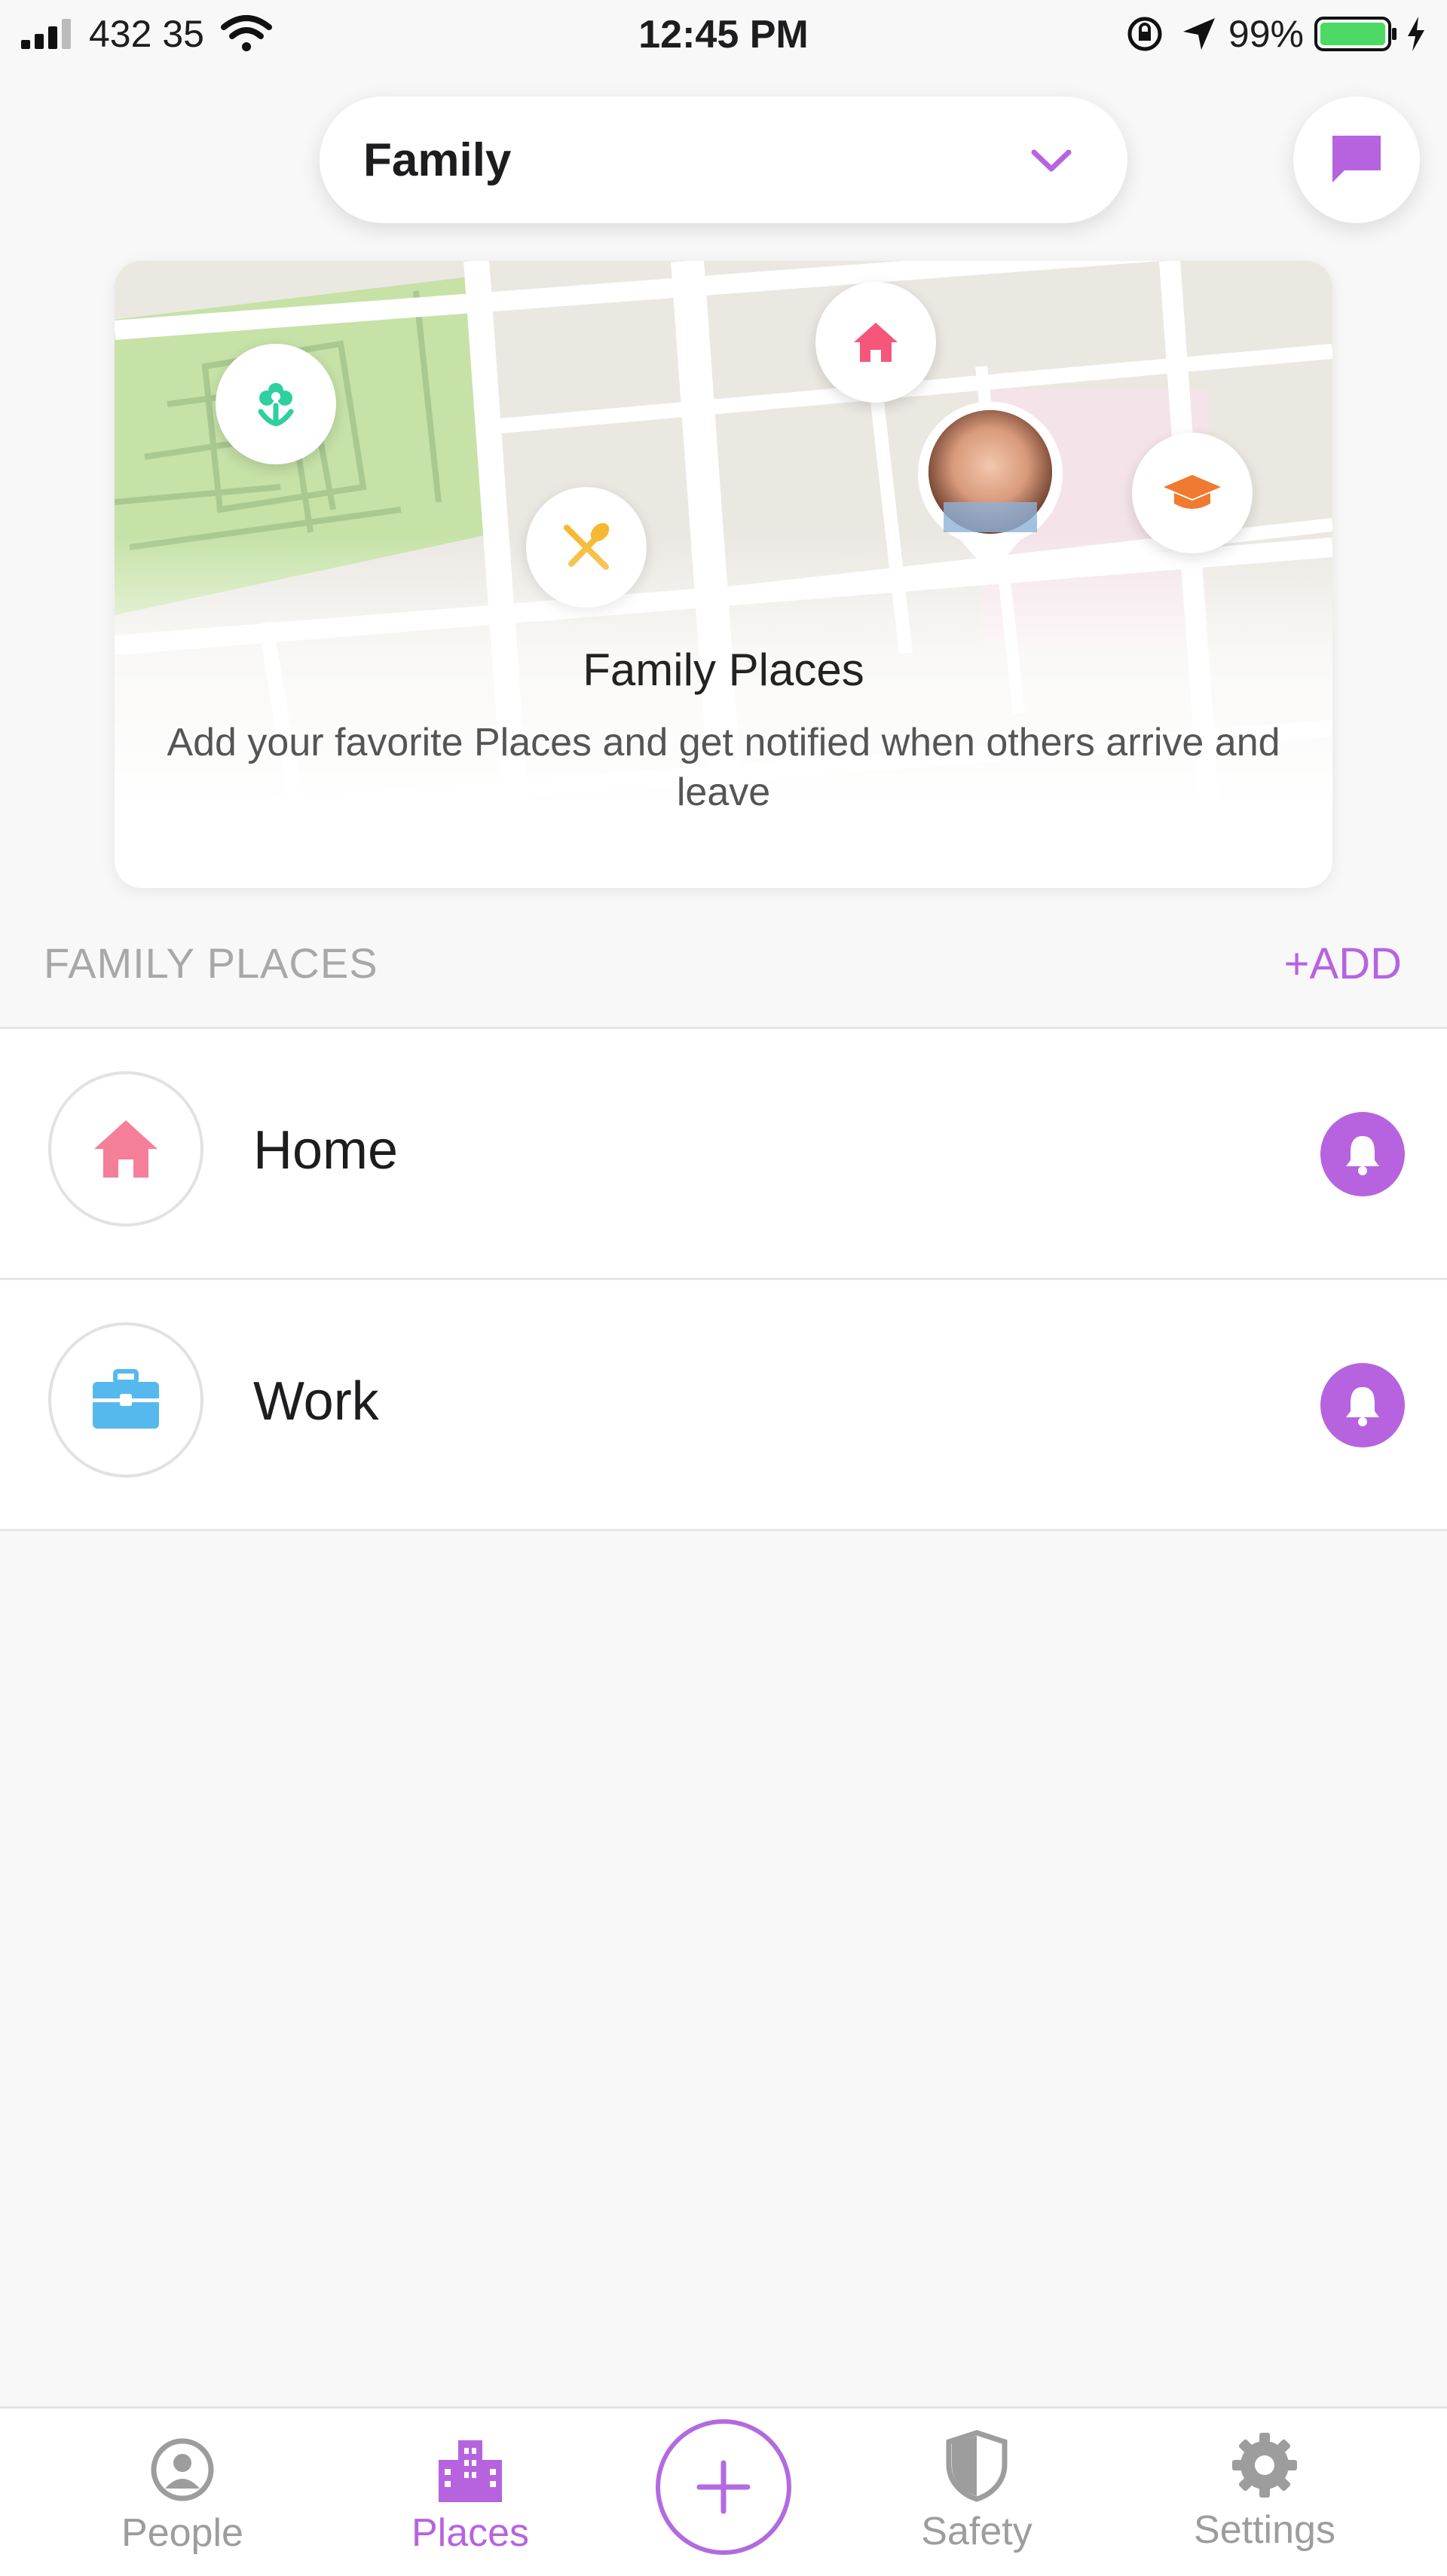  I want to click on chat-bubble-icon, so click(1356, 159).